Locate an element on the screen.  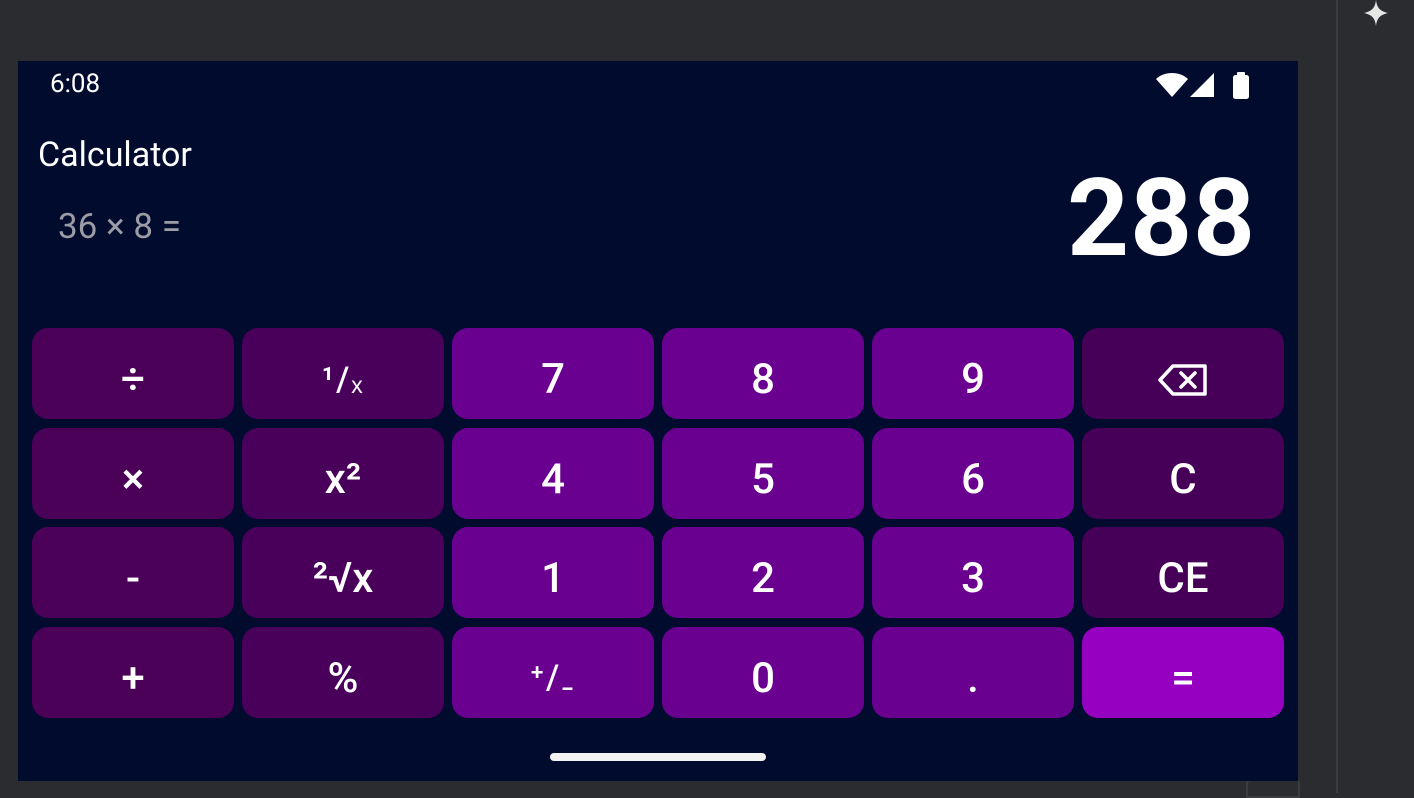
negate-label: ⁺/₋ is located at coordinates (553, 678).